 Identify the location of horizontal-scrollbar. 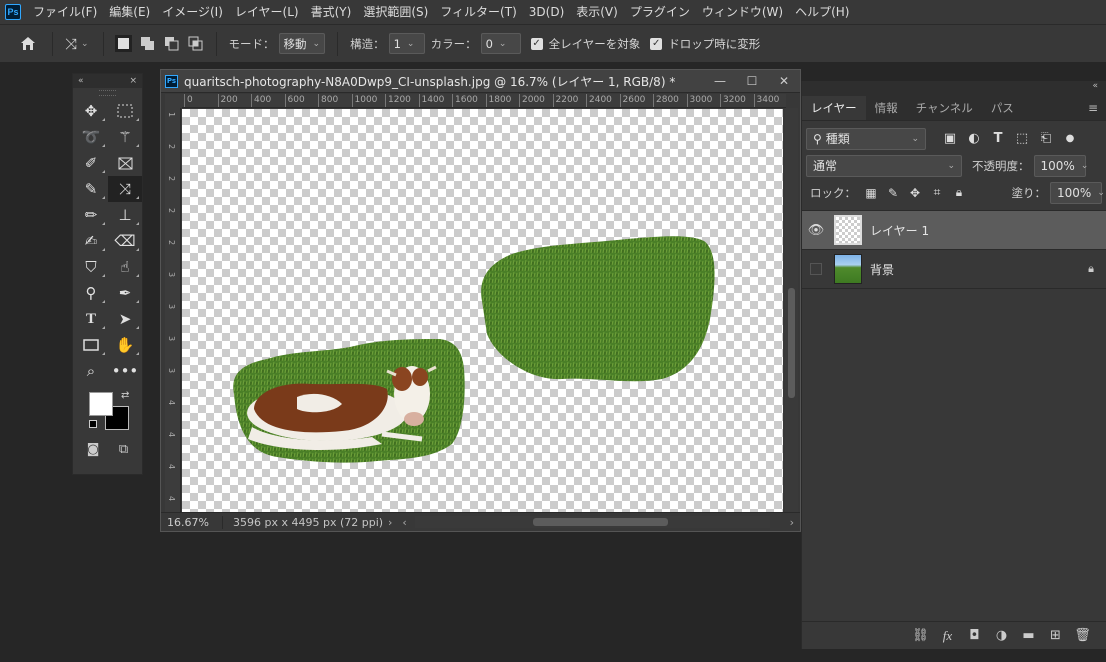
(592, 522).